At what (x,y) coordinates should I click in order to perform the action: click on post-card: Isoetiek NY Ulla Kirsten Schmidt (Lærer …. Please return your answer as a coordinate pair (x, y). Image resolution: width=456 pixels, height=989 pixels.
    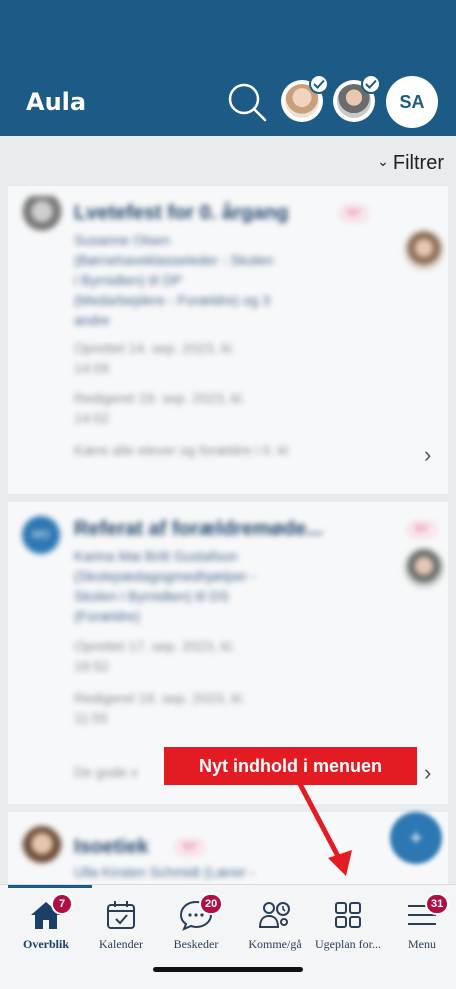
    Looking at the image, I should click on (228, 848).